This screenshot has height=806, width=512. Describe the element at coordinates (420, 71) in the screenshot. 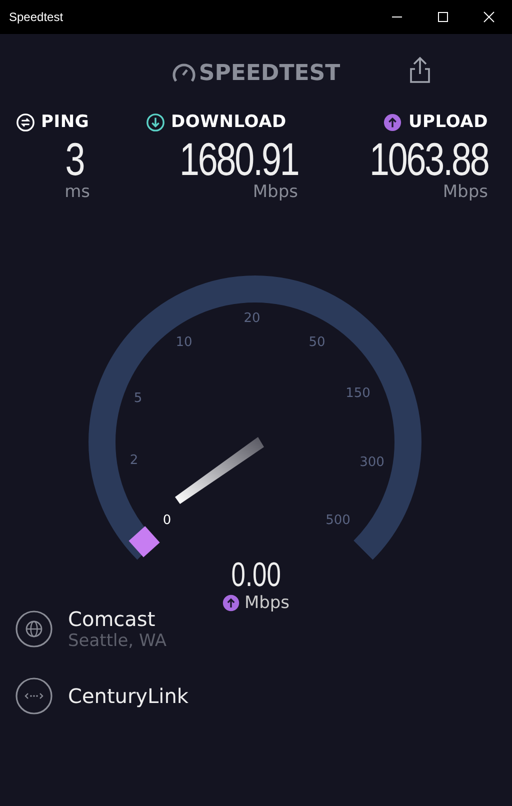

I see `share-button` at that location.